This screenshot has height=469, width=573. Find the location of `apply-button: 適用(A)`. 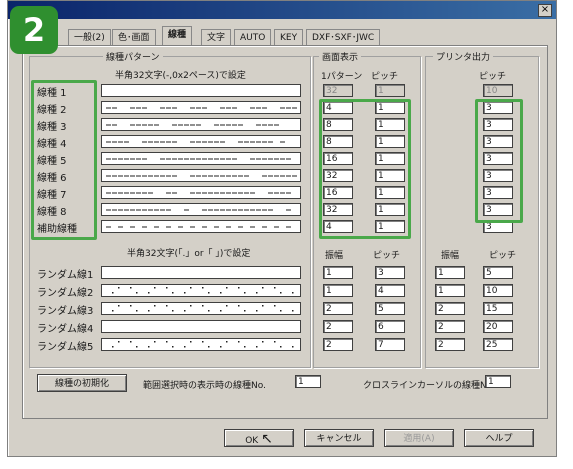

apply-button: 適用(A) is located at coordinates (419, 438).